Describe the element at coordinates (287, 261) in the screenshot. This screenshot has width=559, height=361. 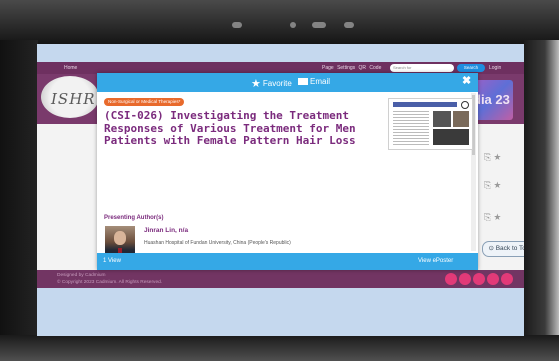
I see `modal-footer: 1 View View ePoster` at that location.